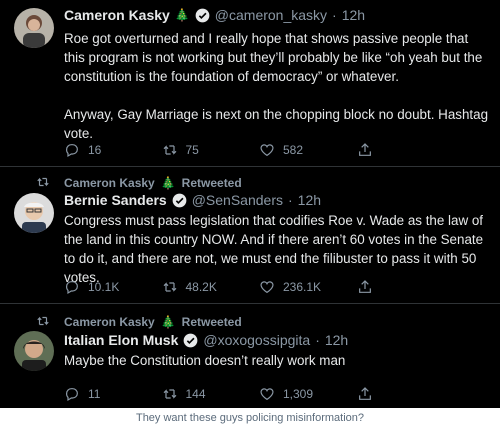 This screenshot has height=431, width=500. Describe the element at coordinates (104, 287) in the screenshot. I see `reply-count: 10.1K` at that location.